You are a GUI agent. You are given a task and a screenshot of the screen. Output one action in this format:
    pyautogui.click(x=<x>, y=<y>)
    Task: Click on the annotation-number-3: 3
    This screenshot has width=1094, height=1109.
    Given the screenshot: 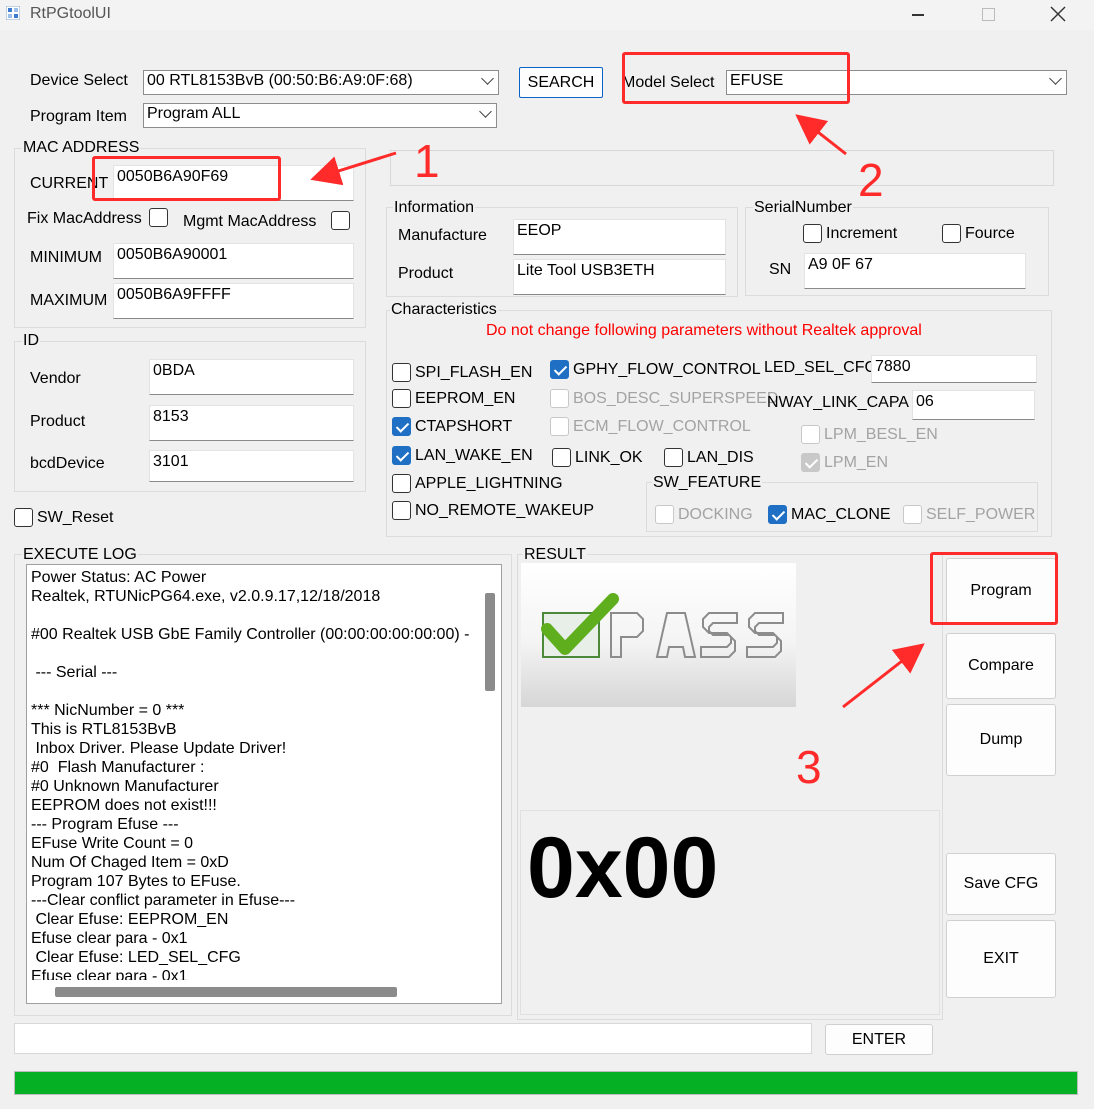 What is the action you would take?
    pyautogui.click(x=809, y=767)
    